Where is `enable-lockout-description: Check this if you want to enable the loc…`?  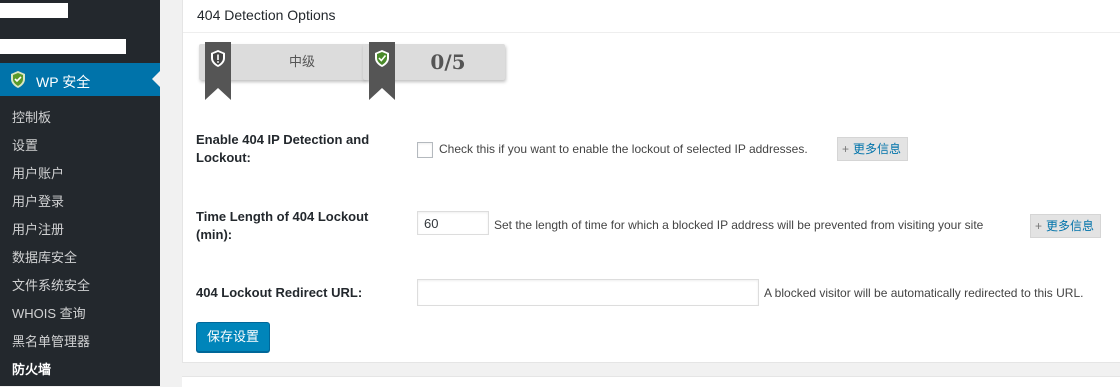 enable-lockout-description: Check this if you want to enable the loc… is located at coordinates (623, 149).